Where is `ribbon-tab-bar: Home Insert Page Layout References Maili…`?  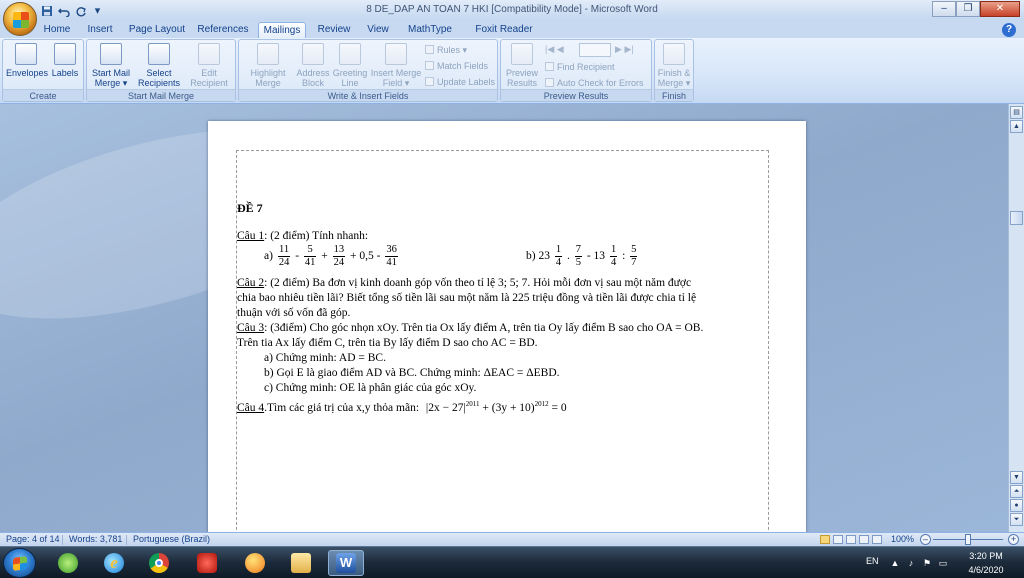 ribbon-tab-bar: Home Insert Page Layout References Maili… is located at coordinates (512, 35).